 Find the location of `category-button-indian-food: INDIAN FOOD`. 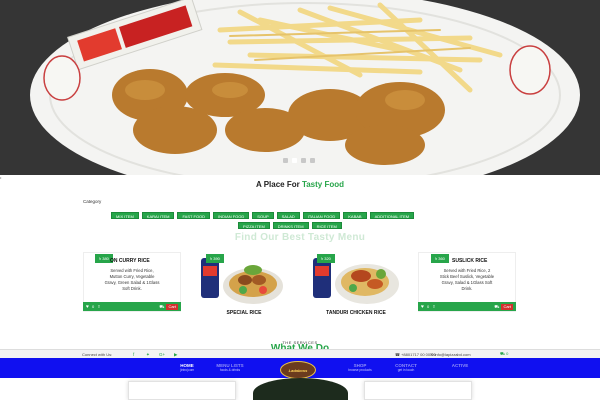

category-button-indian-food: INDIAN FOOD is located at coordinates (231, 215).